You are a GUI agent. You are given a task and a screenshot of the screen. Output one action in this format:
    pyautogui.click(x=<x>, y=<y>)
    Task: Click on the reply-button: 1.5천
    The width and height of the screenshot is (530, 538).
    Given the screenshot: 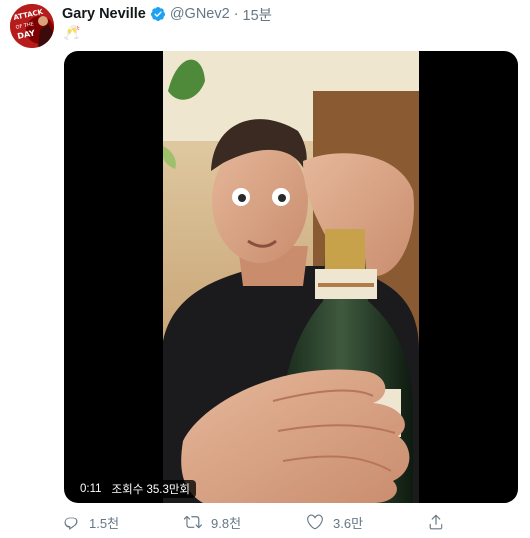 What is the action you would take?
    pyautogui.click(x=90, y=522)
    